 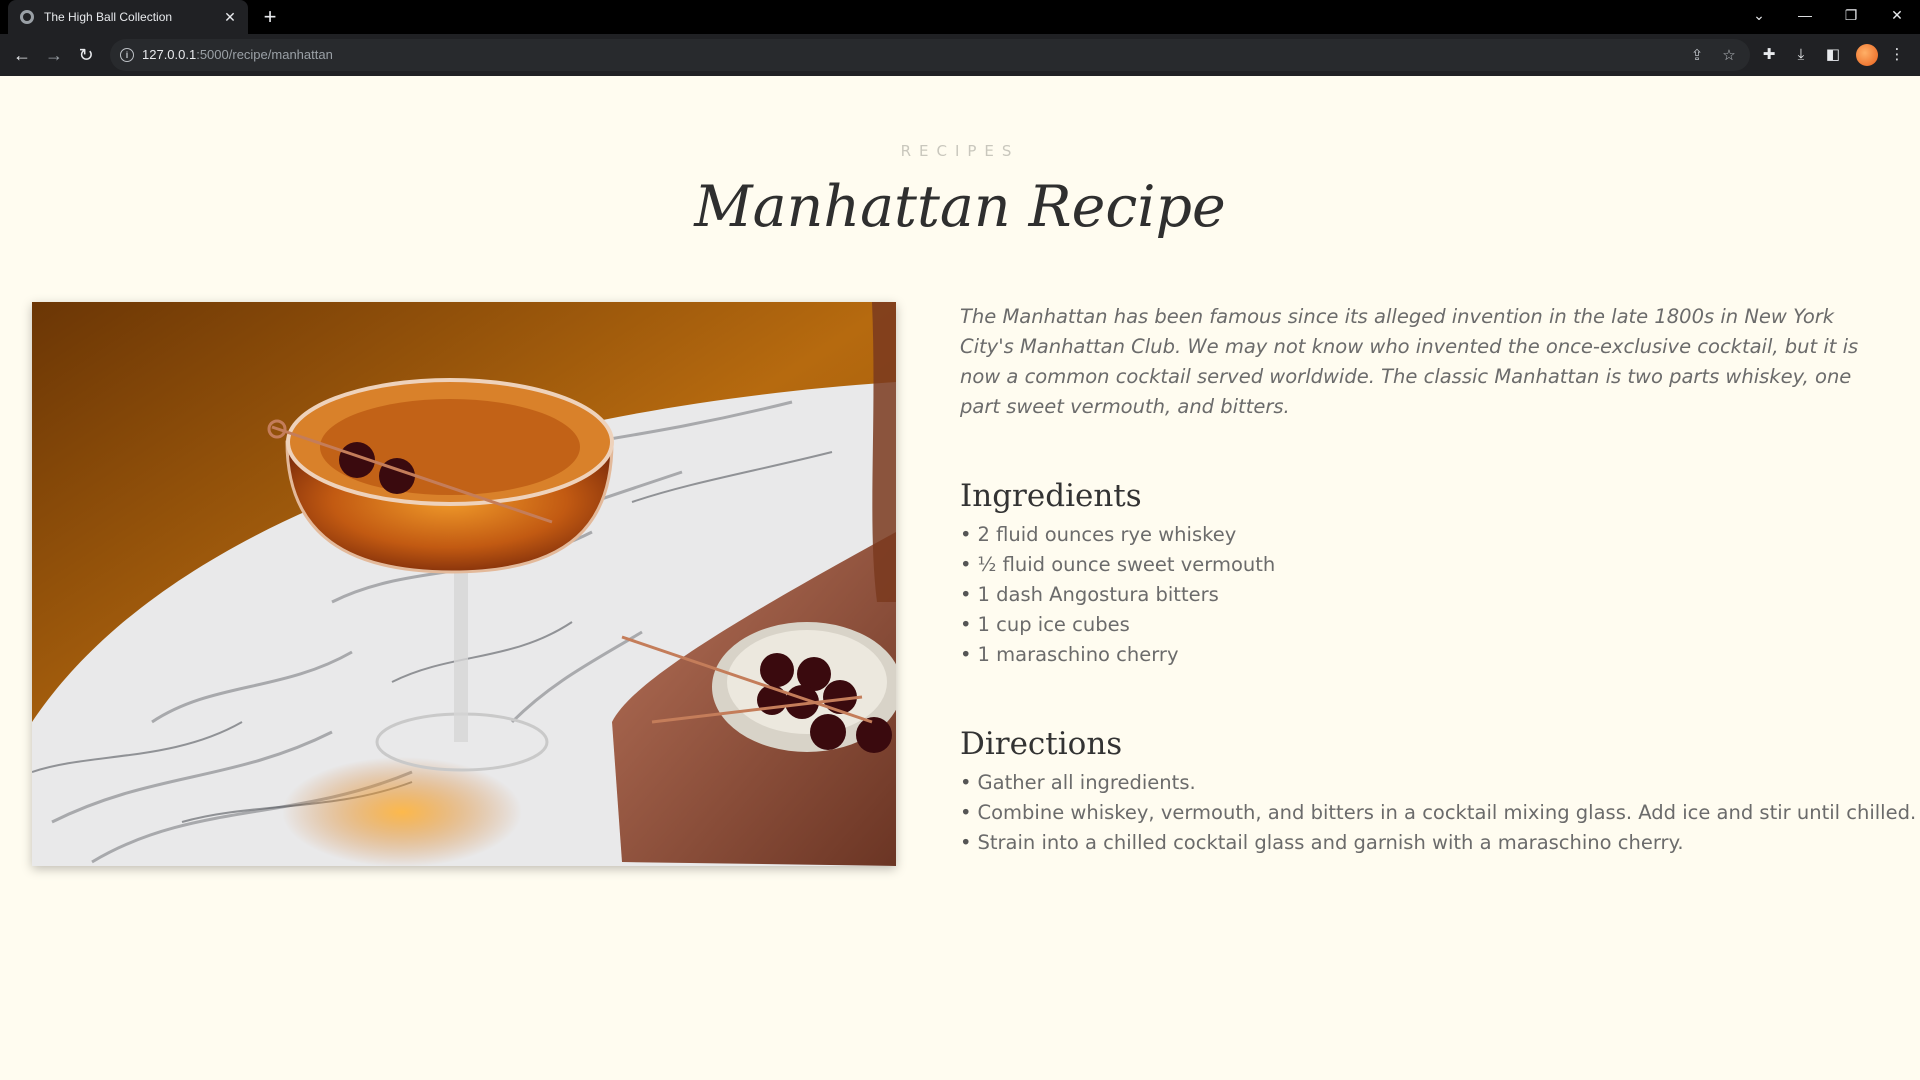 What do you see at coordinates (1759, 15) in the screenshot?
I see `tab-search-chevron-icon: ⌄` at bounding box center [1759, 15].